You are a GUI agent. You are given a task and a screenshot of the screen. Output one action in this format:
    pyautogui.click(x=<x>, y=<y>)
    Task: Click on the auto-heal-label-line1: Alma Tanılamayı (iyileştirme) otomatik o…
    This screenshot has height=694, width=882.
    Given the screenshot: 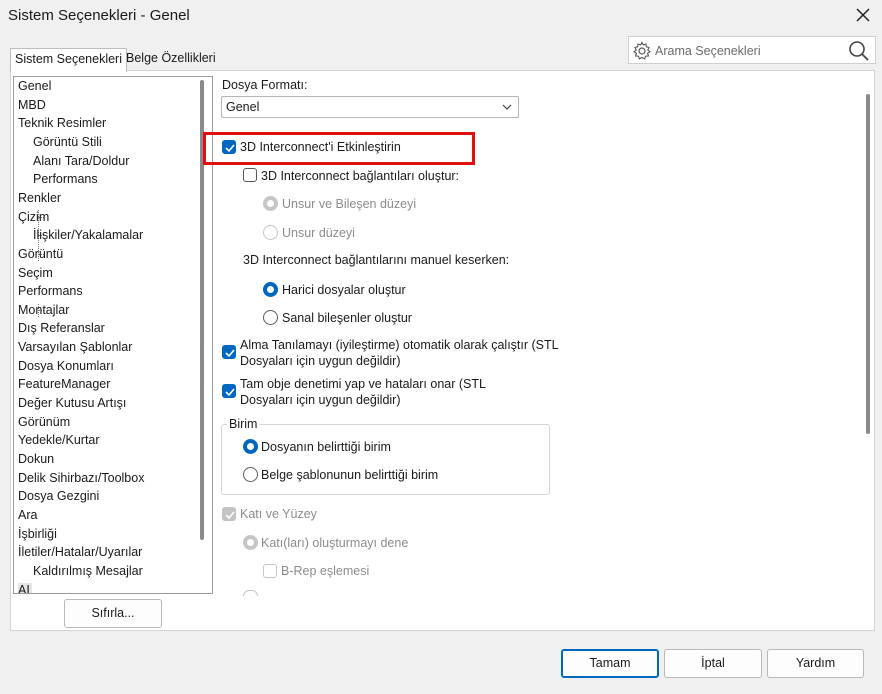 What is the action you would take?
    pyautogui.click(x=399, y=345)
    